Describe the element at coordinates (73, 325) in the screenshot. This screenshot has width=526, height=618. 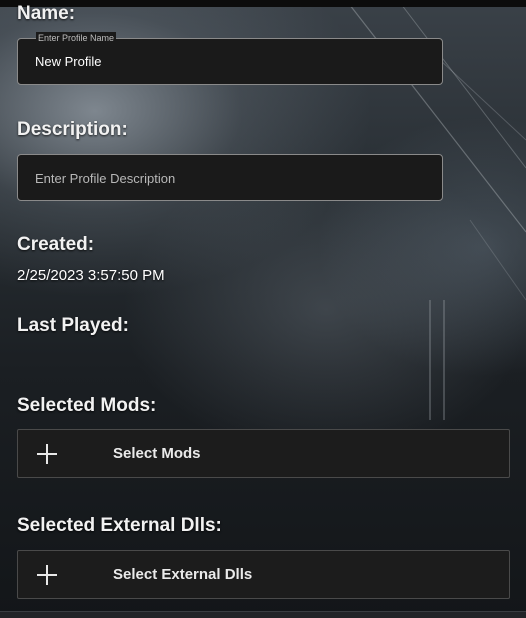
I see `last-played-label: Last Played:` at that location.